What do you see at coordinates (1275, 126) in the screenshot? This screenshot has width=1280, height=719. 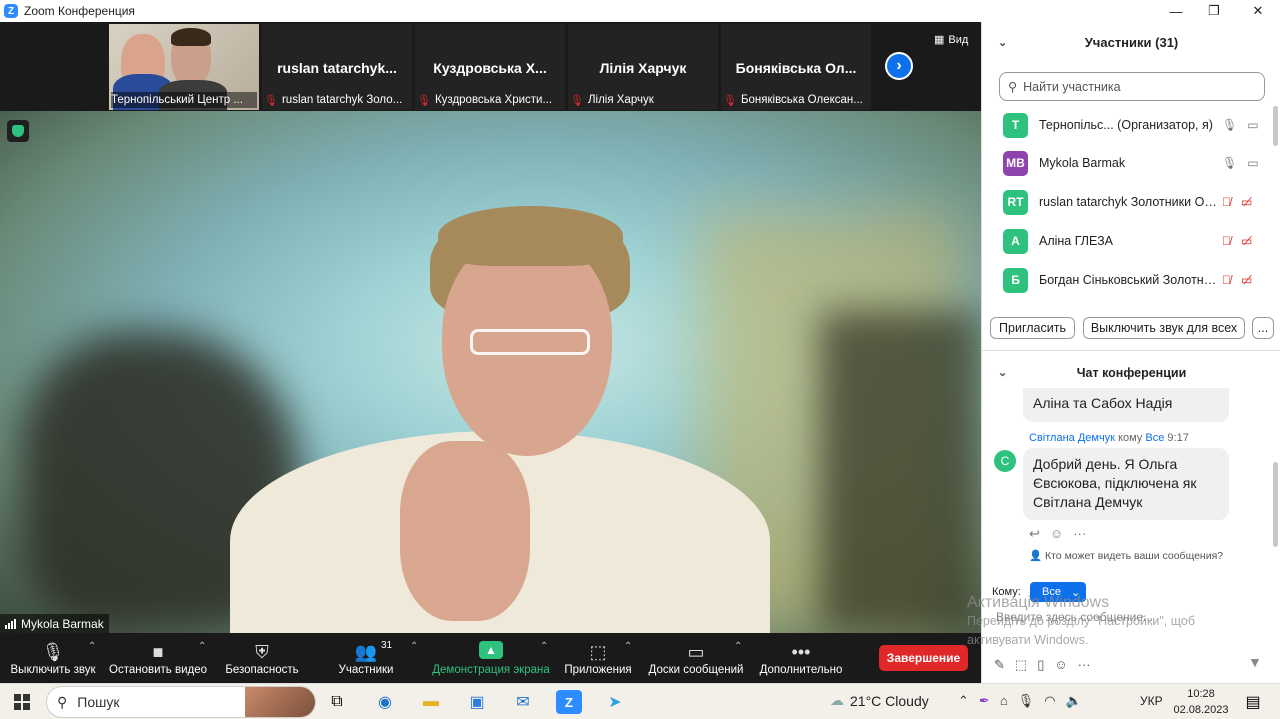 I see `participant-list-scrollbar` at bounding box center [1275, 126].